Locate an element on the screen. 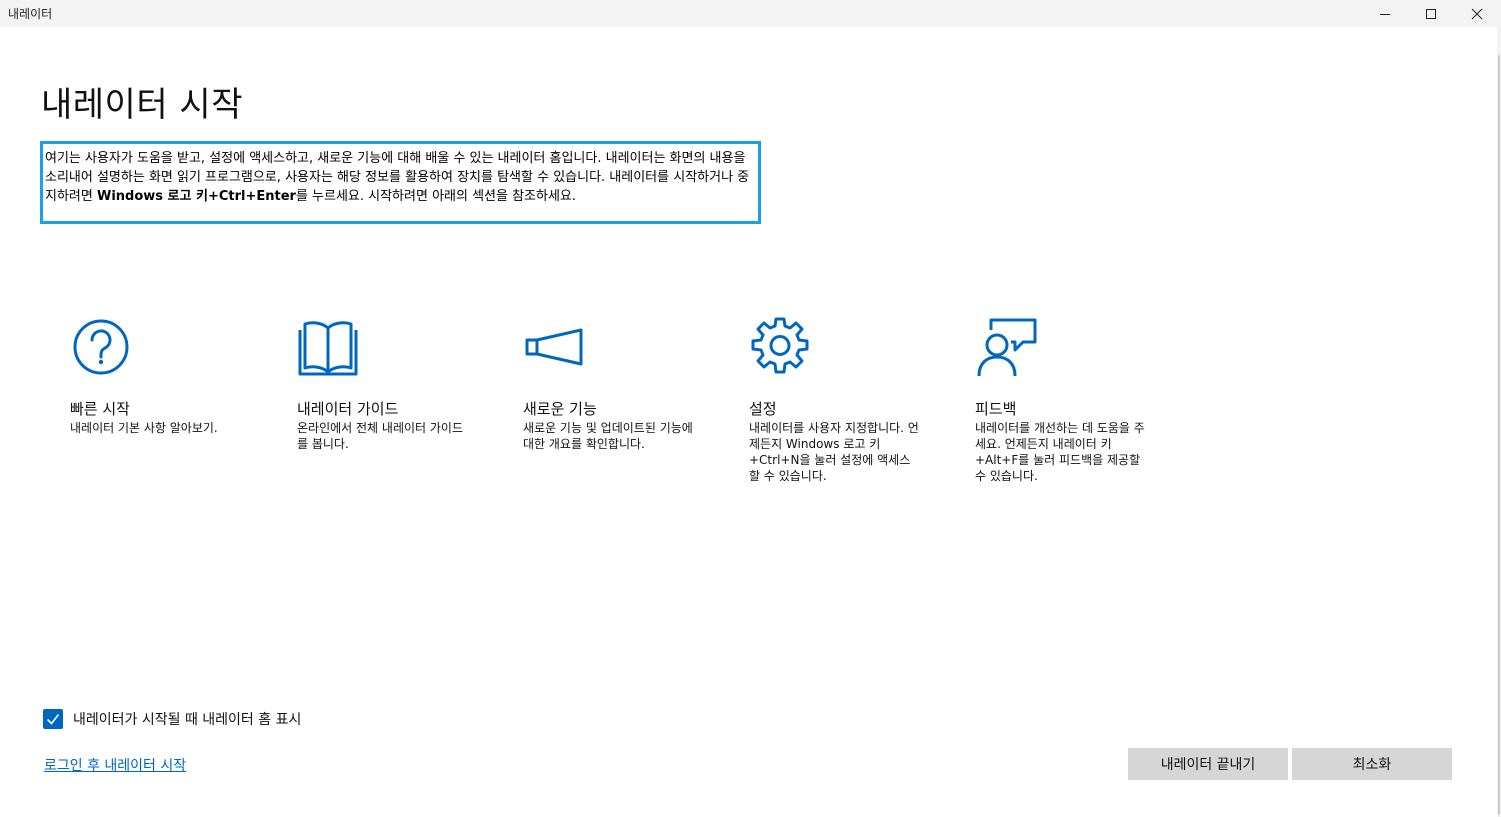 This screenshot has width=1501, height=817. exit-narrator-button: 내레이터 끝내기 is located at coordinates (1208, 764).